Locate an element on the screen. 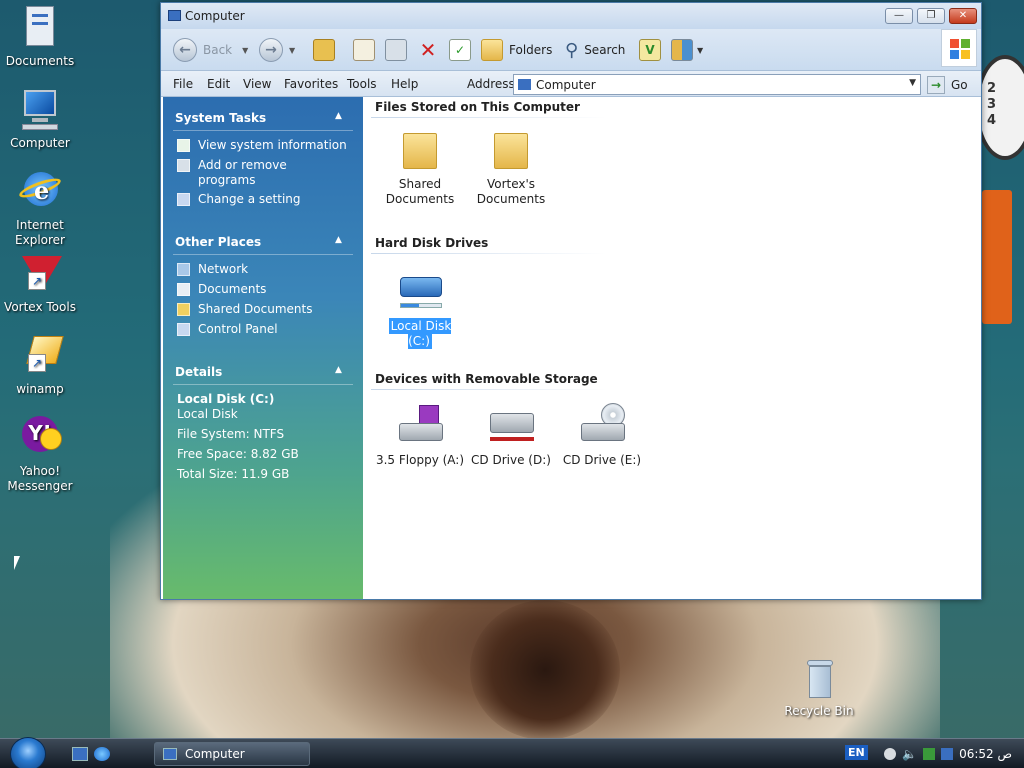 This screenshot has height=768, width=1024. link-shared-documents: Shared Documents is located at coordinates (267, 309).